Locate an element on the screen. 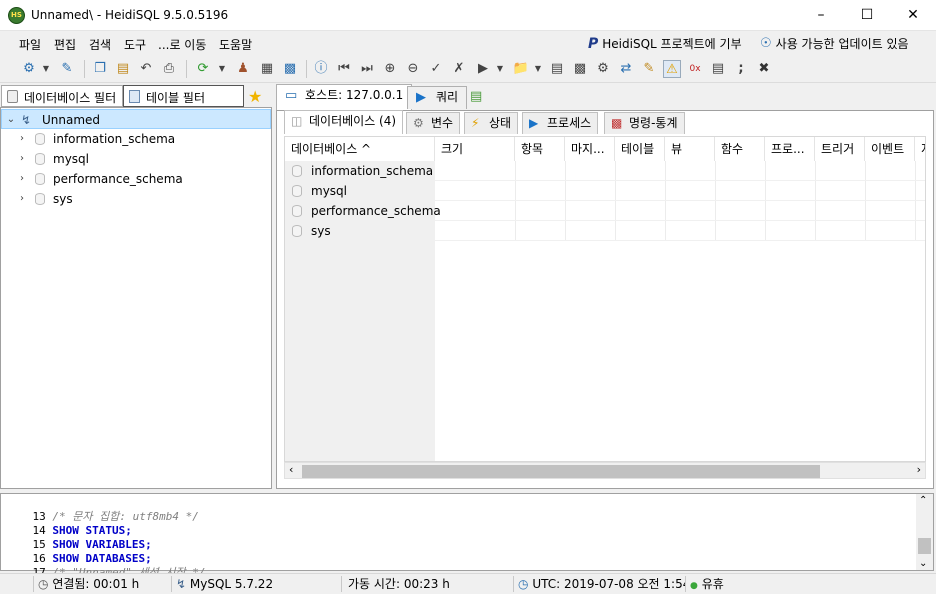 This screenshot has width=936, height=594. delete-record-icon: ⊖ is located at coordinates (413, 69).